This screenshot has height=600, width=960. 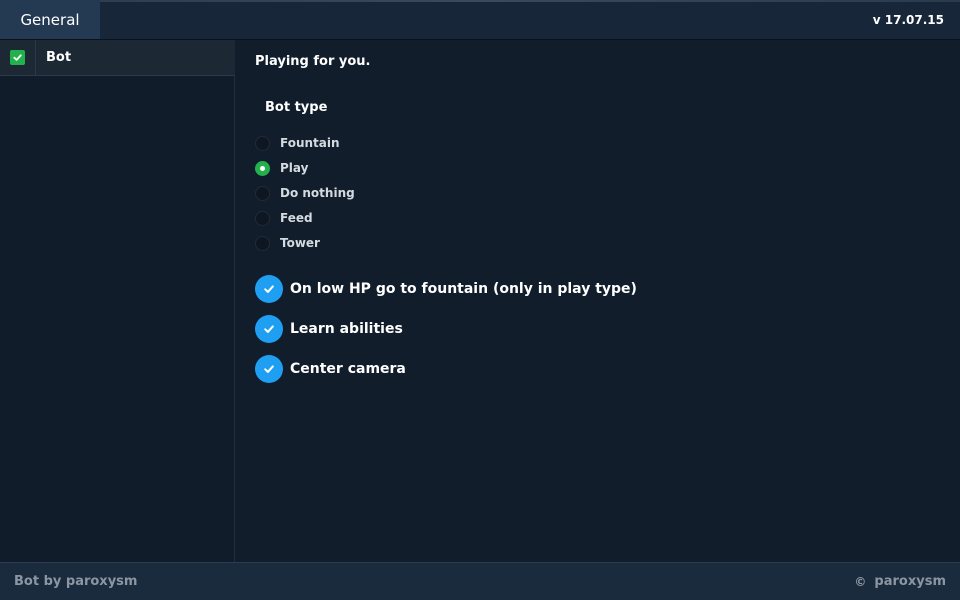 I want to click on radio-label: Tower, so click(x=300, y=243).